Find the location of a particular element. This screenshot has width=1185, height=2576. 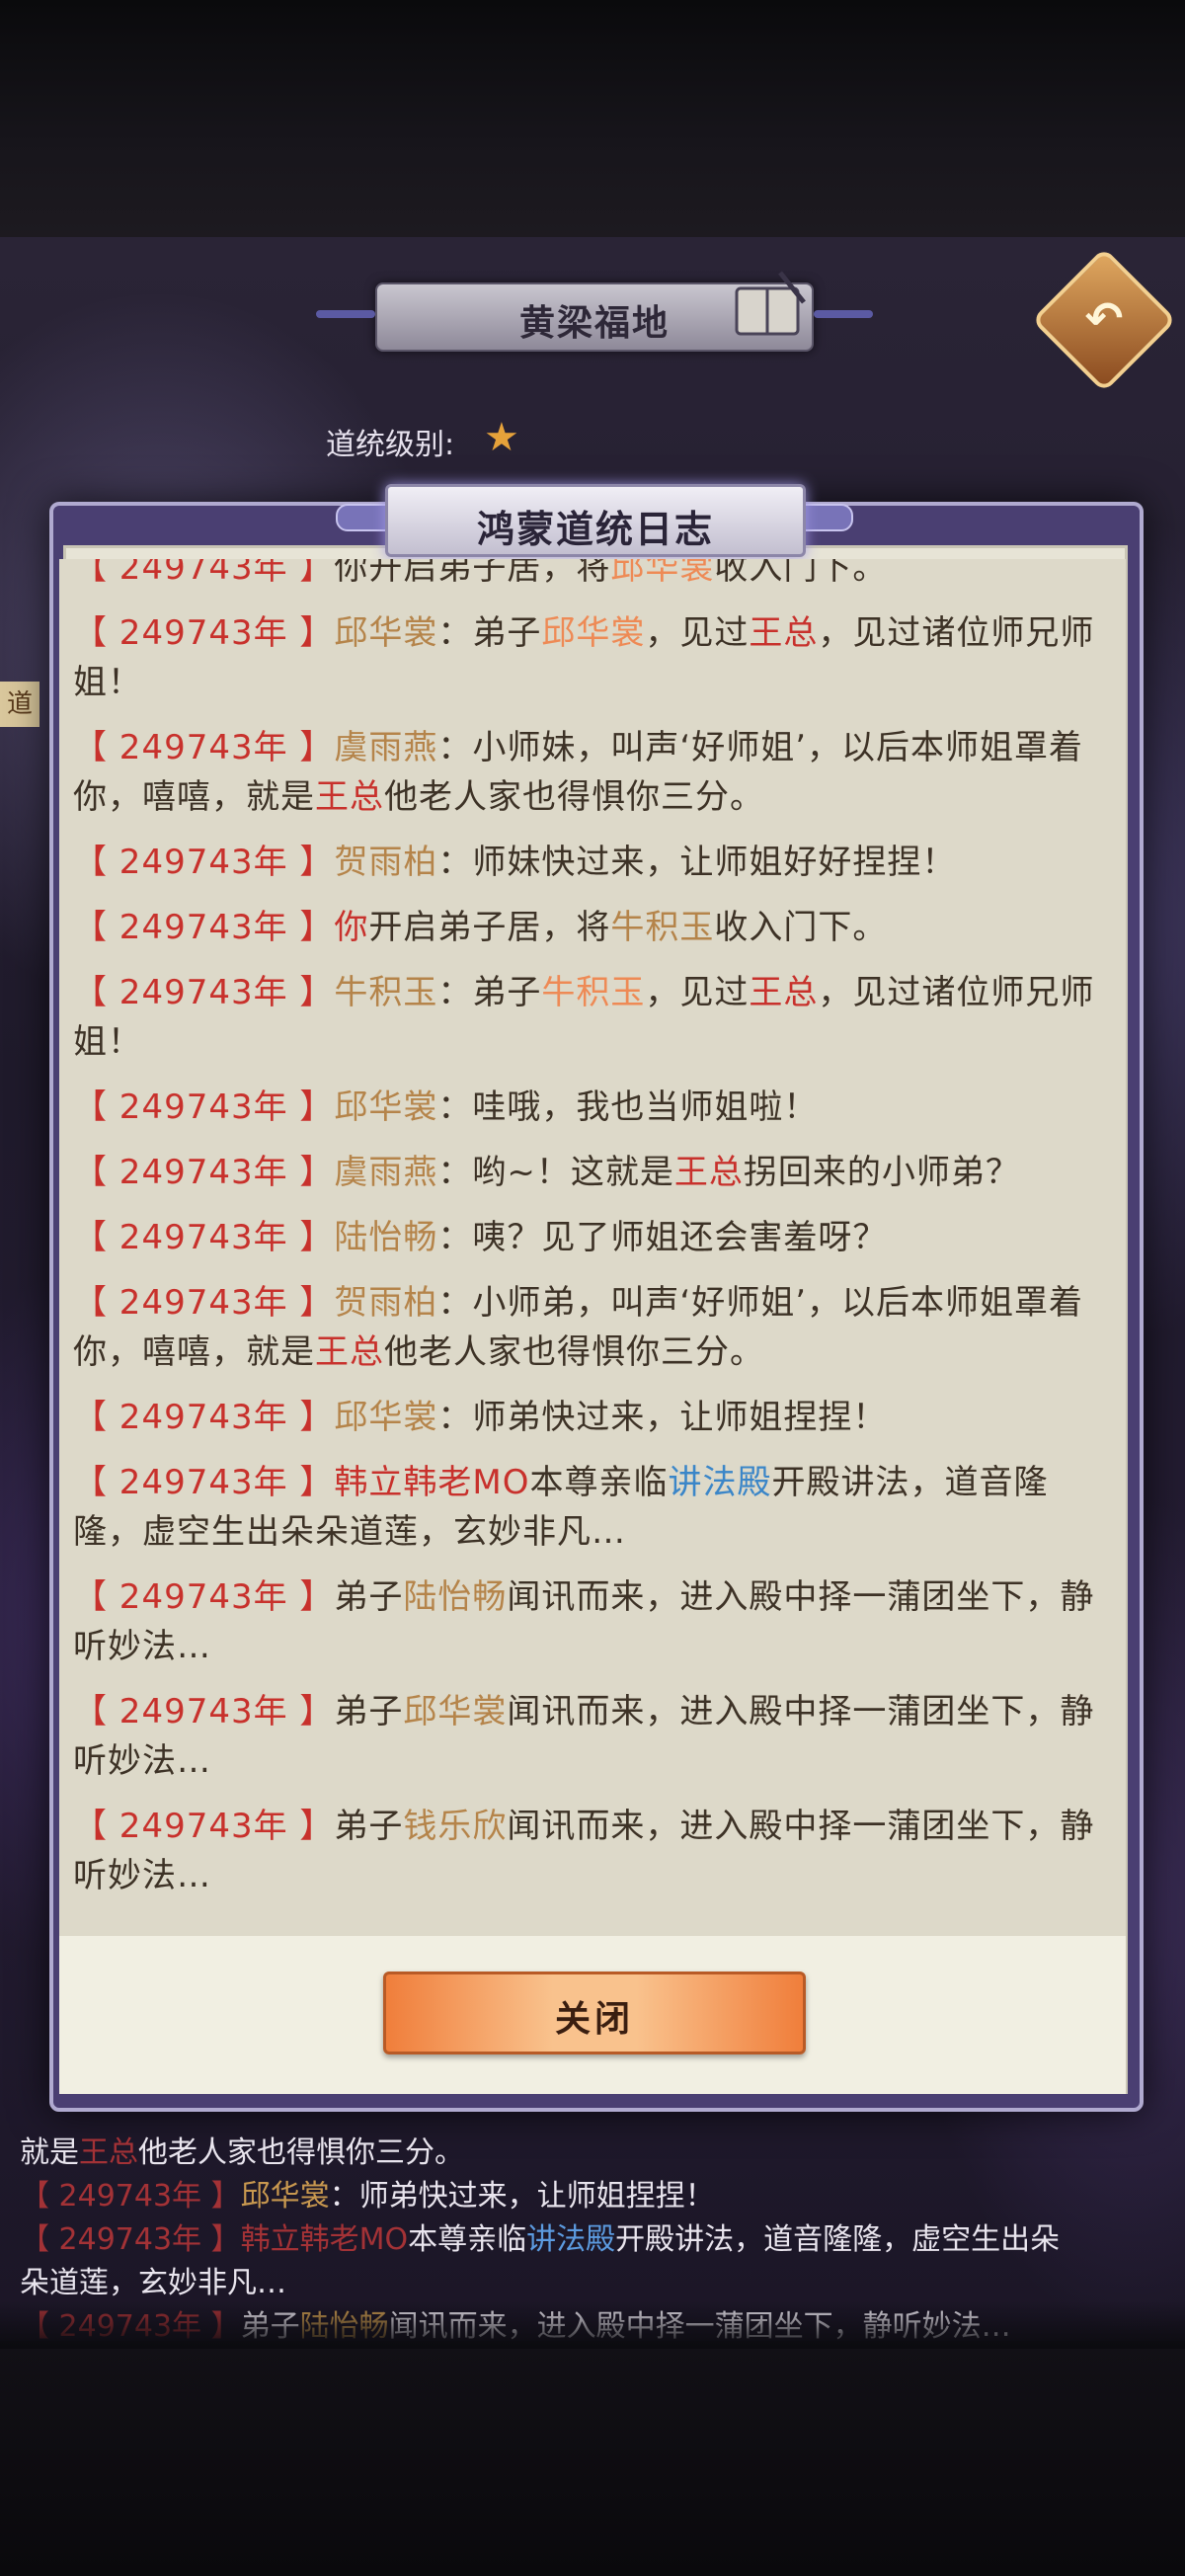

log-entry: 【 249743年 】邱华裳：师弟快过来，让师姐捏捏！ is located at coordinates (592, 1417).